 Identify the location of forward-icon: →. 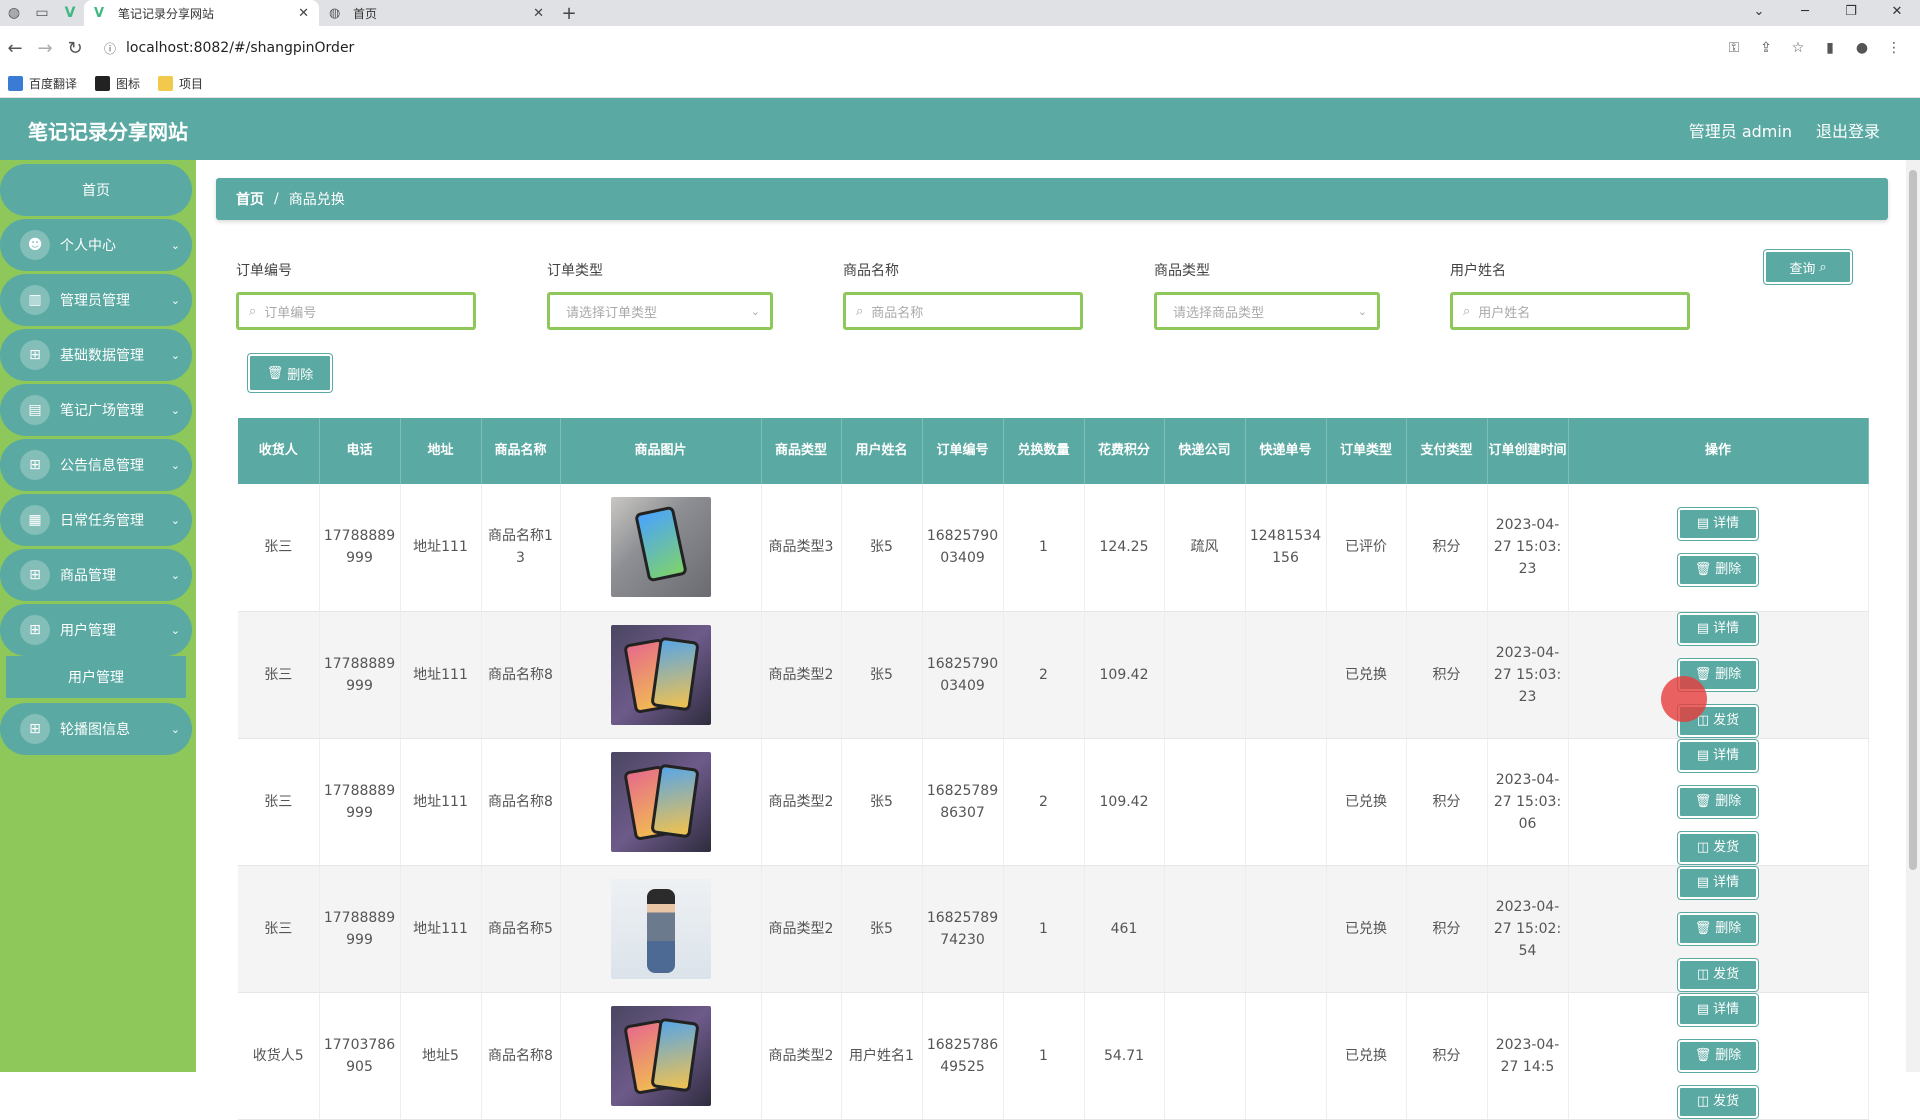
(45, 48).